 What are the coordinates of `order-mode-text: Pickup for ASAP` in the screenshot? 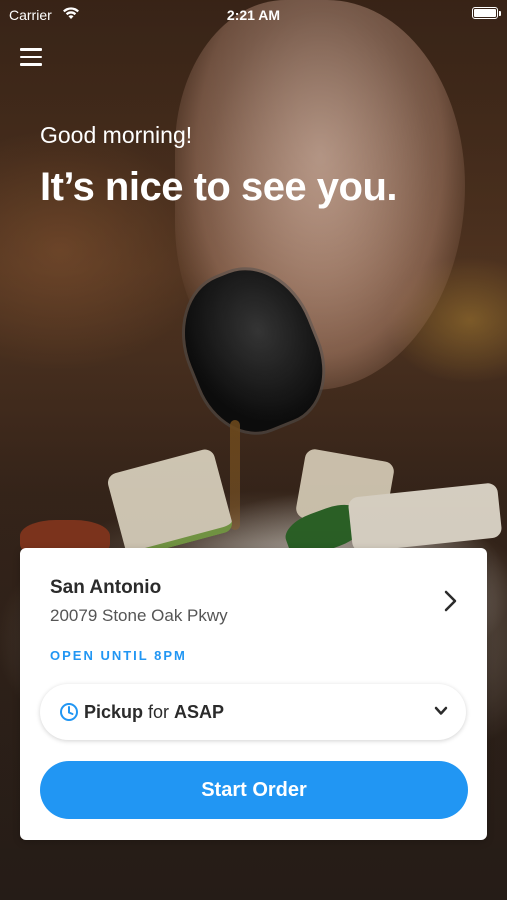 It's located at (154, 712).